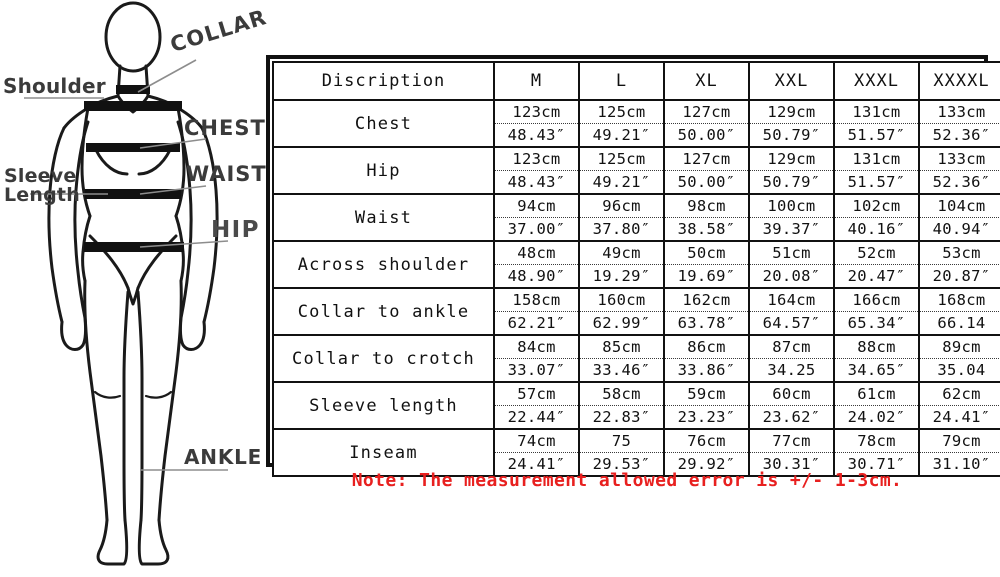  I want to click on value-inch: 19.29″, so click(621, 276).